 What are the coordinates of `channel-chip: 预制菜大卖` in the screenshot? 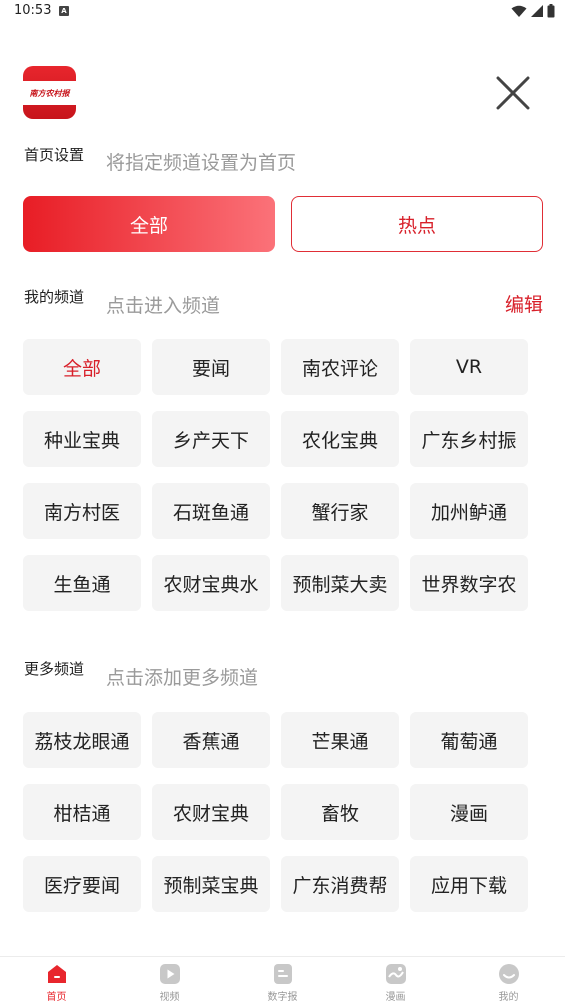 It's located at (340, 583).